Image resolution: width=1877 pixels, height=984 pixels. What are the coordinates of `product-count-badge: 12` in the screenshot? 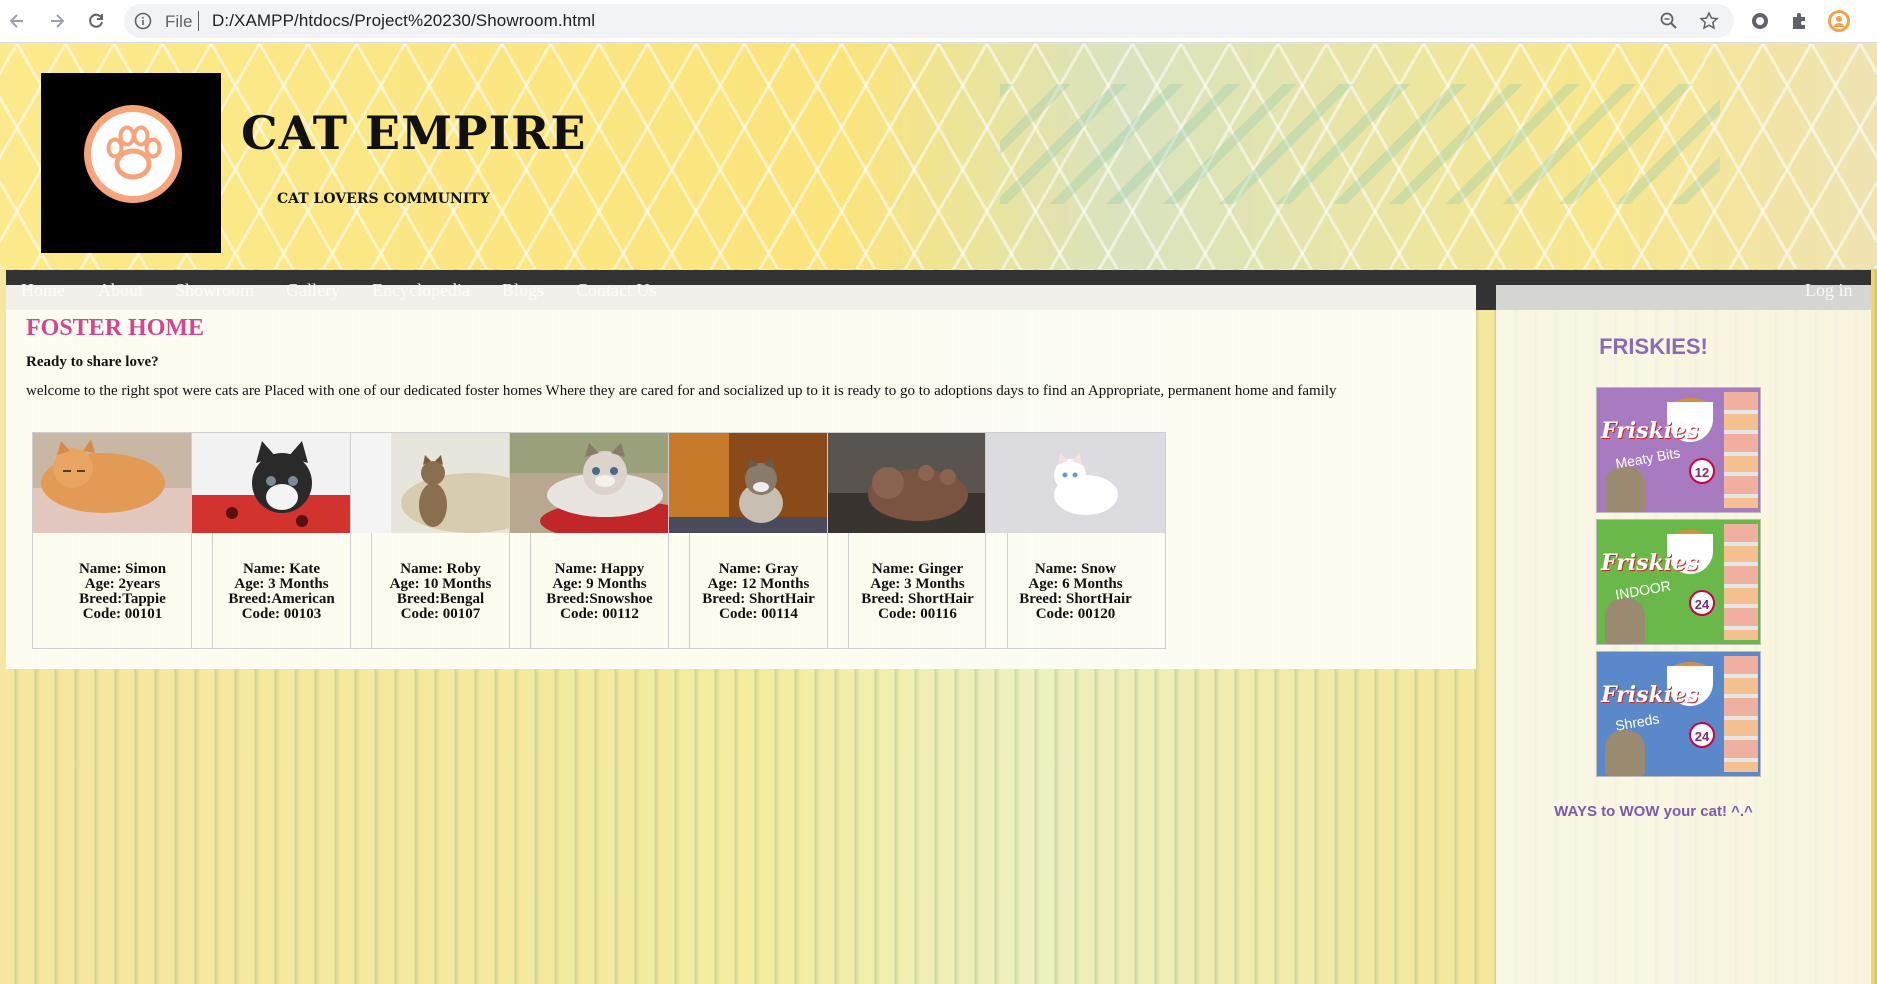 It's located at (1702, 471).